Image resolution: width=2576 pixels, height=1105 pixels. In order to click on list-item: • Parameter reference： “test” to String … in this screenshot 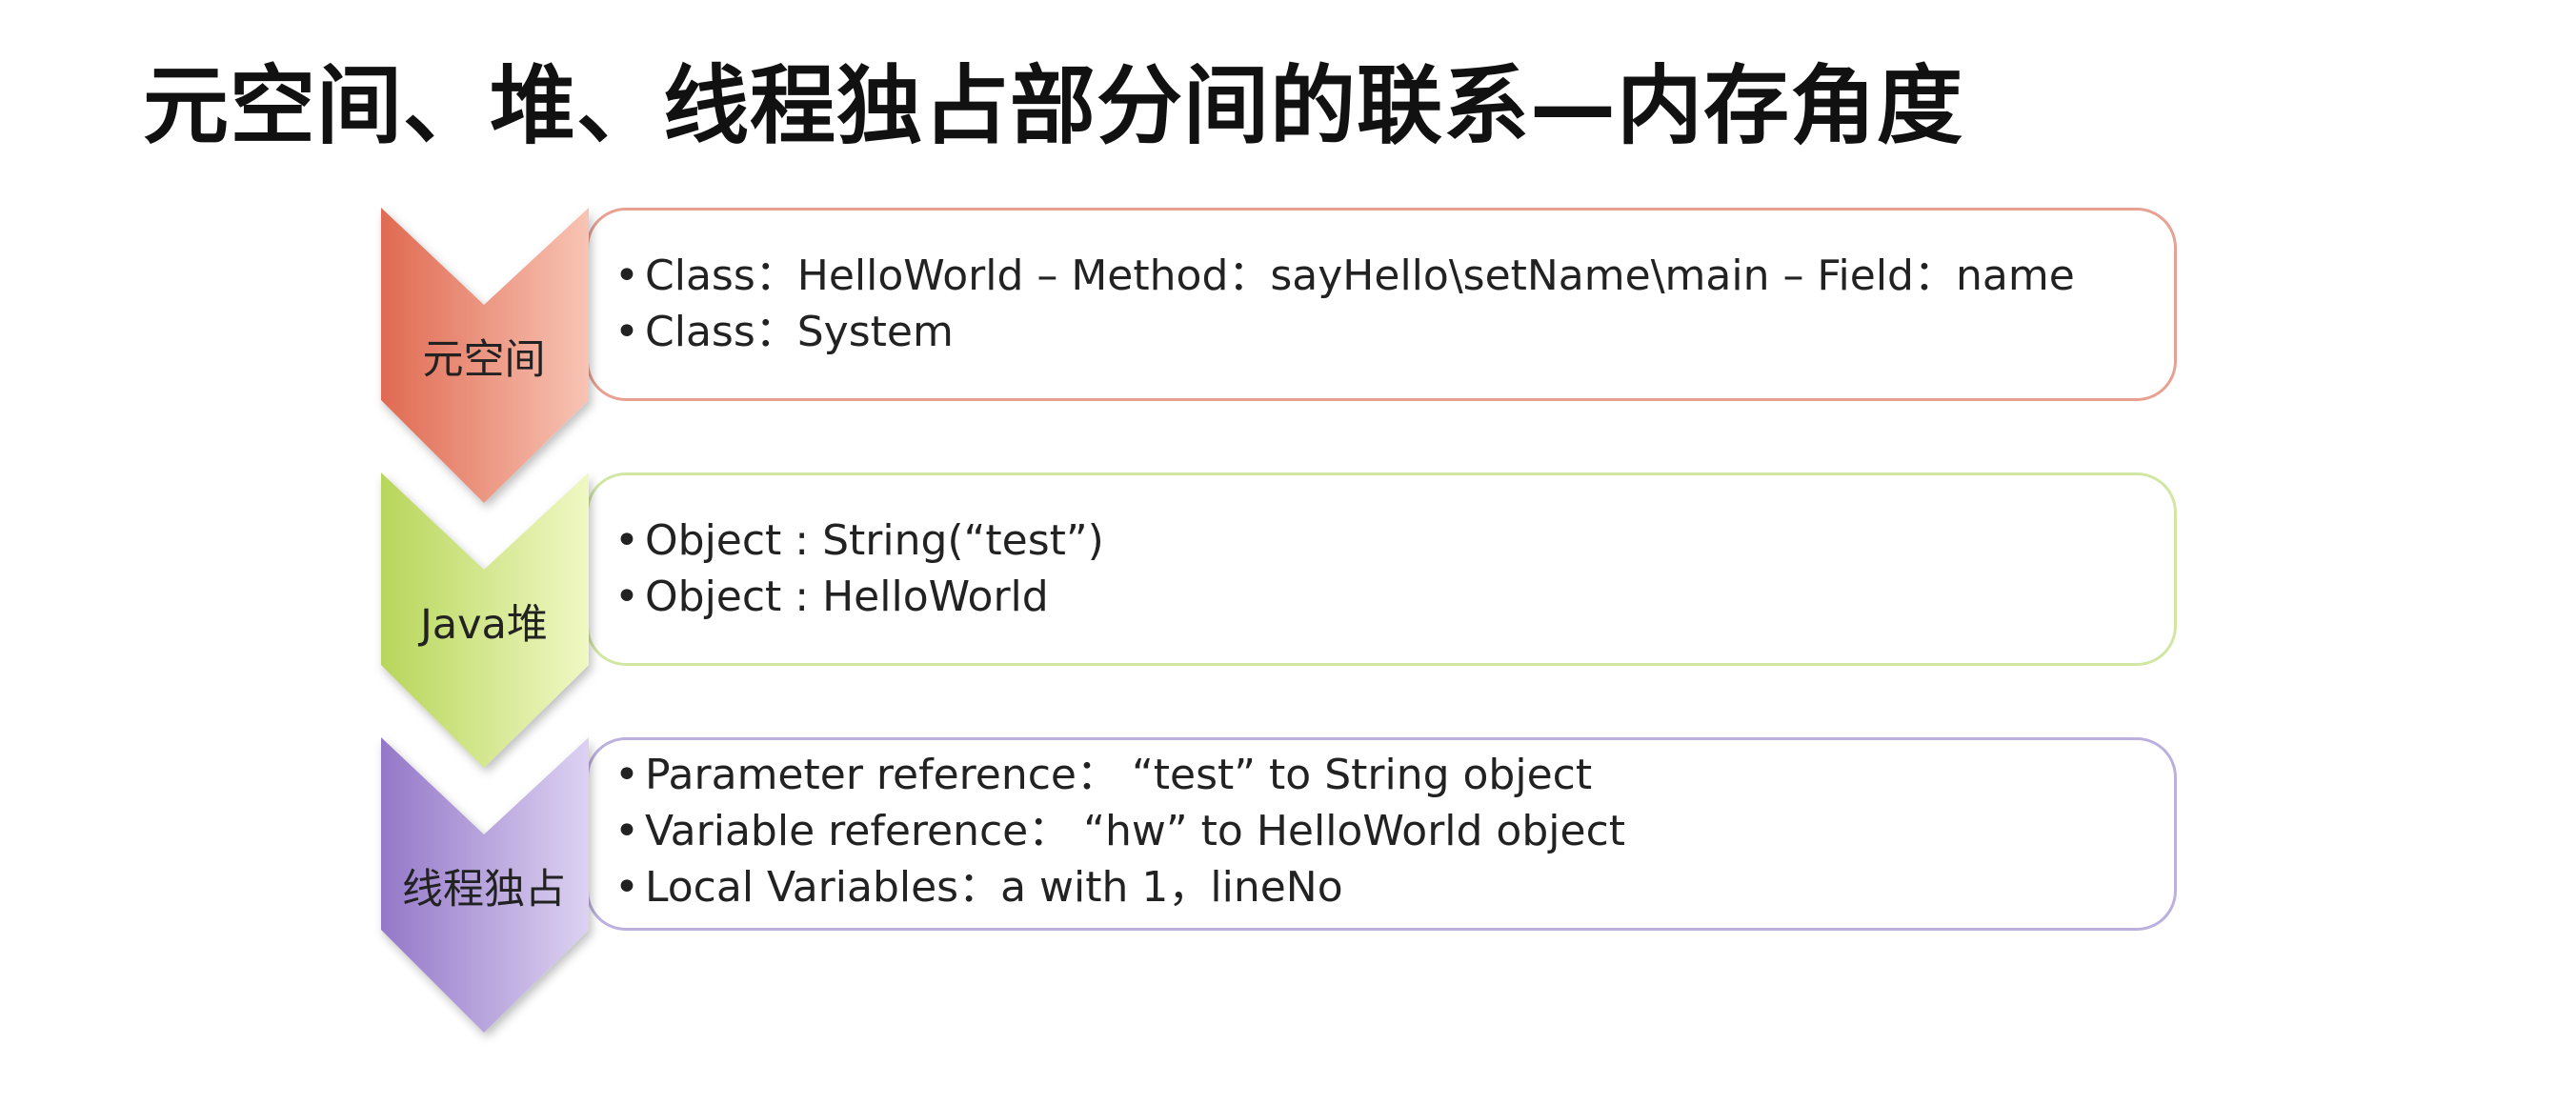, I will do `click(1120, 775)`.